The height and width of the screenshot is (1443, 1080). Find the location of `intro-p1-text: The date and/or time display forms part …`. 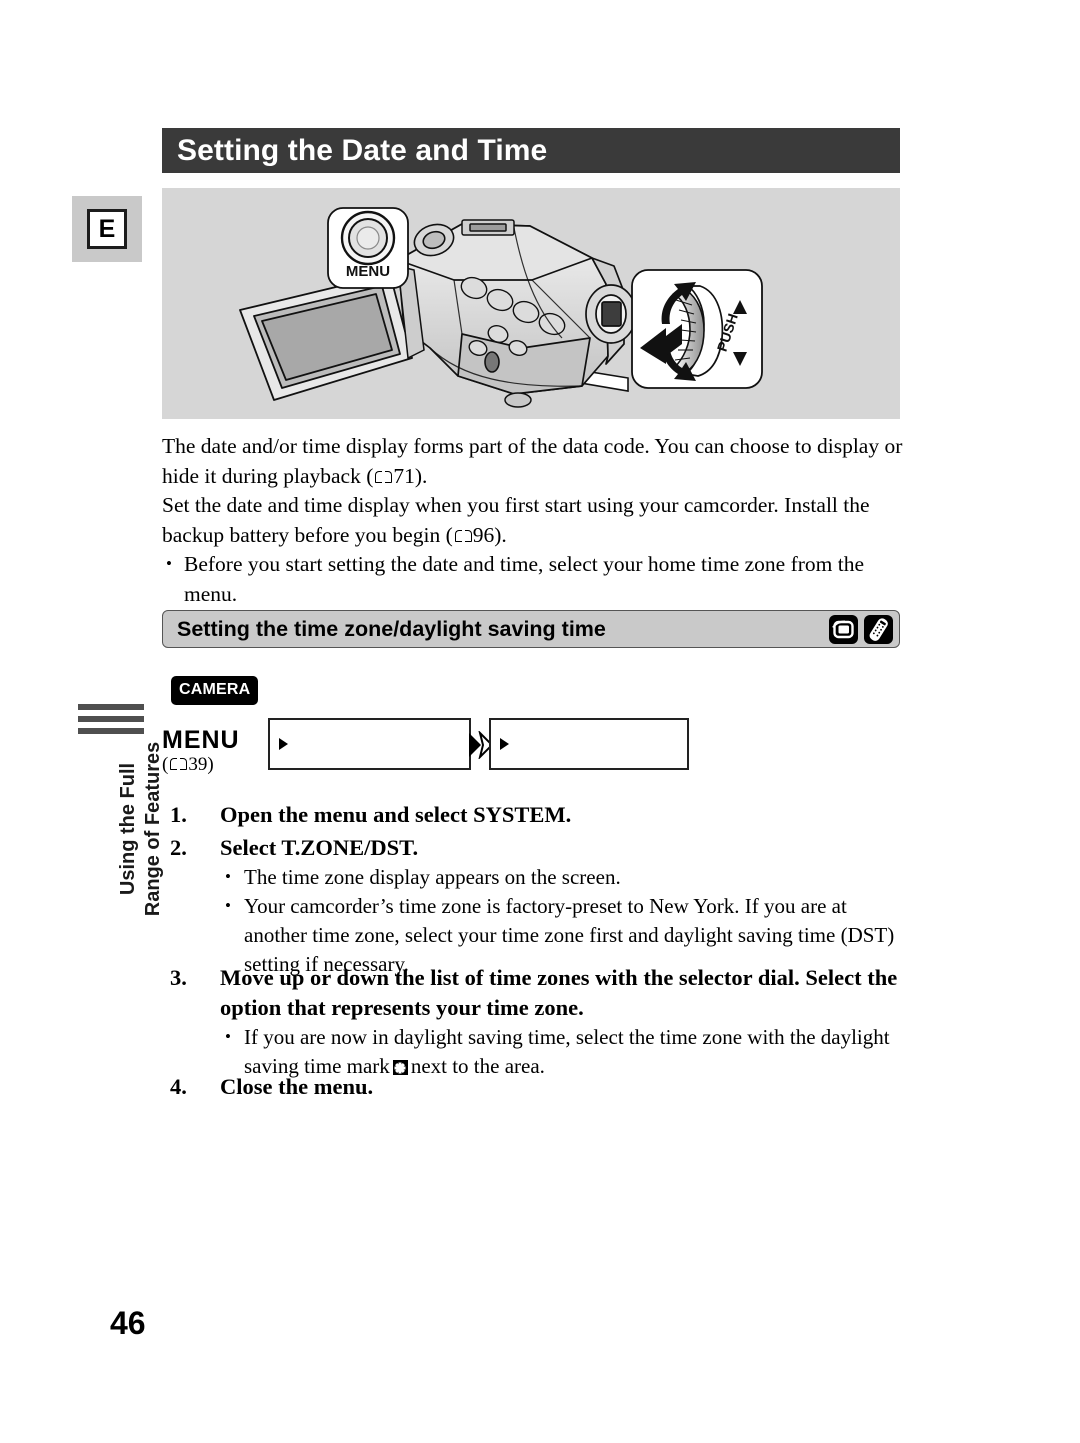

intro-p1-text: The date and/or time display forms part … is located at coordinates (532, 461).